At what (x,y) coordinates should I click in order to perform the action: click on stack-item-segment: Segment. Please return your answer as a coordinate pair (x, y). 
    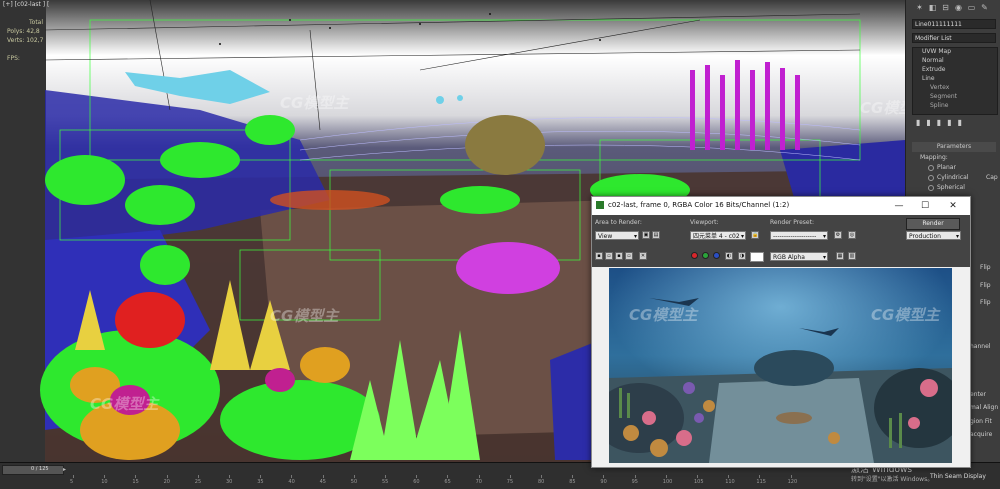
    Looking at the image, I should click on (943, 96).